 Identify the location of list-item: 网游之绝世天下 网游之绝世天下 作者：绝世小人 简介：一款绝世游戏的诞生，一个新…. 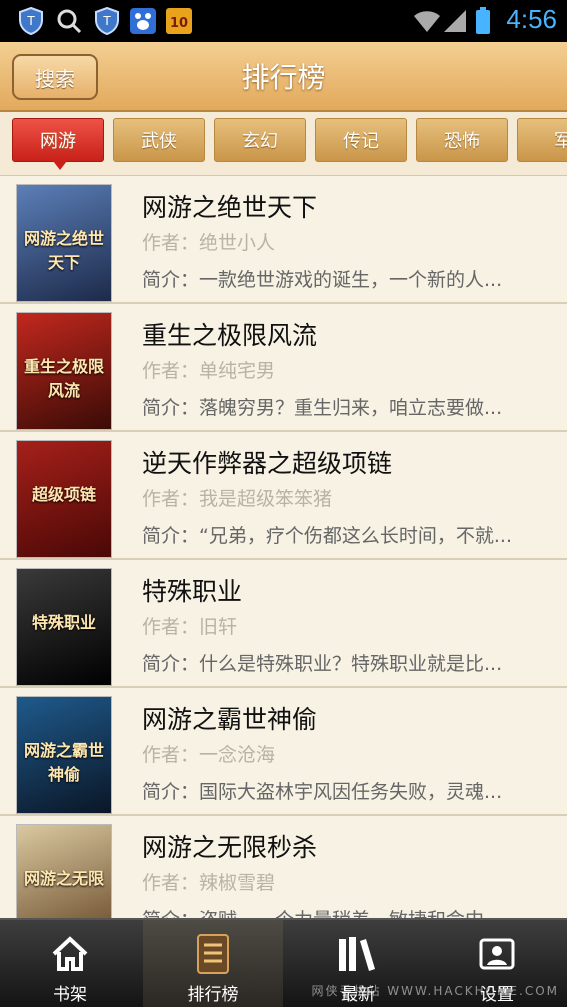
(283, 240).